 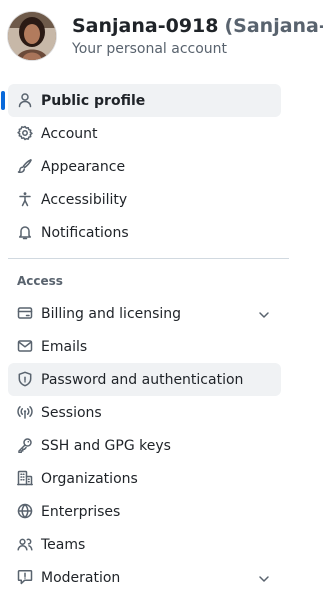 I want to click on nav-item-organizations: Organizations, so click(x=161, y=478).